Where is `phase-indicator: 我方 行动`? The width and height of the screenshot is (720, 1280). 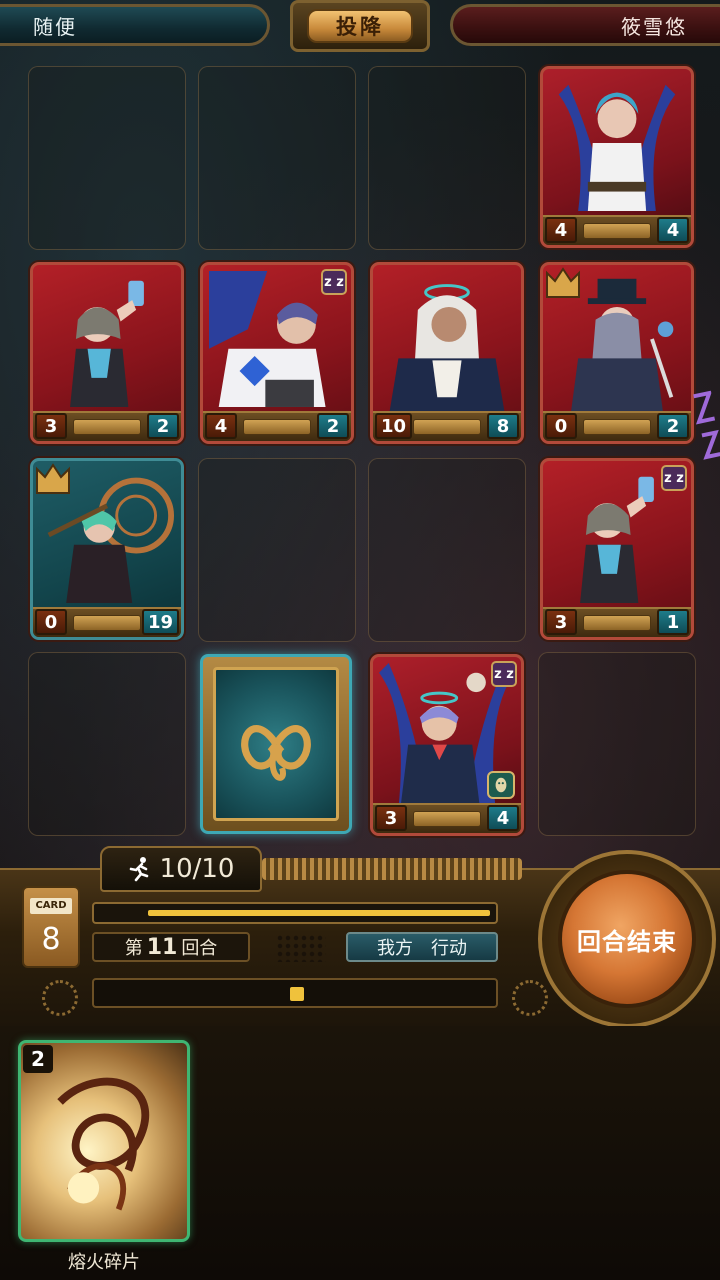 phase-indicator: 我方 行动 is located at coordinates (422, 947).